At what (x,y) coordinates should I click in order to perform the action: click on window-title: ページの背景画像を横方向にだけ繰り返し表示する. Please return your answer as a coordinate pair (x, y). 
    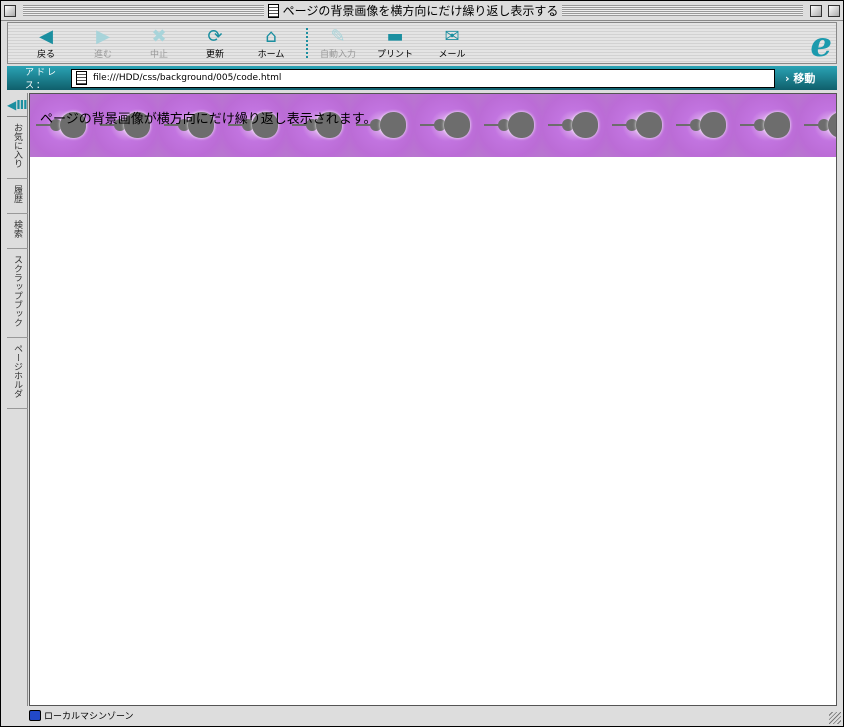
    Looking at the image, I should click on (413, 10).